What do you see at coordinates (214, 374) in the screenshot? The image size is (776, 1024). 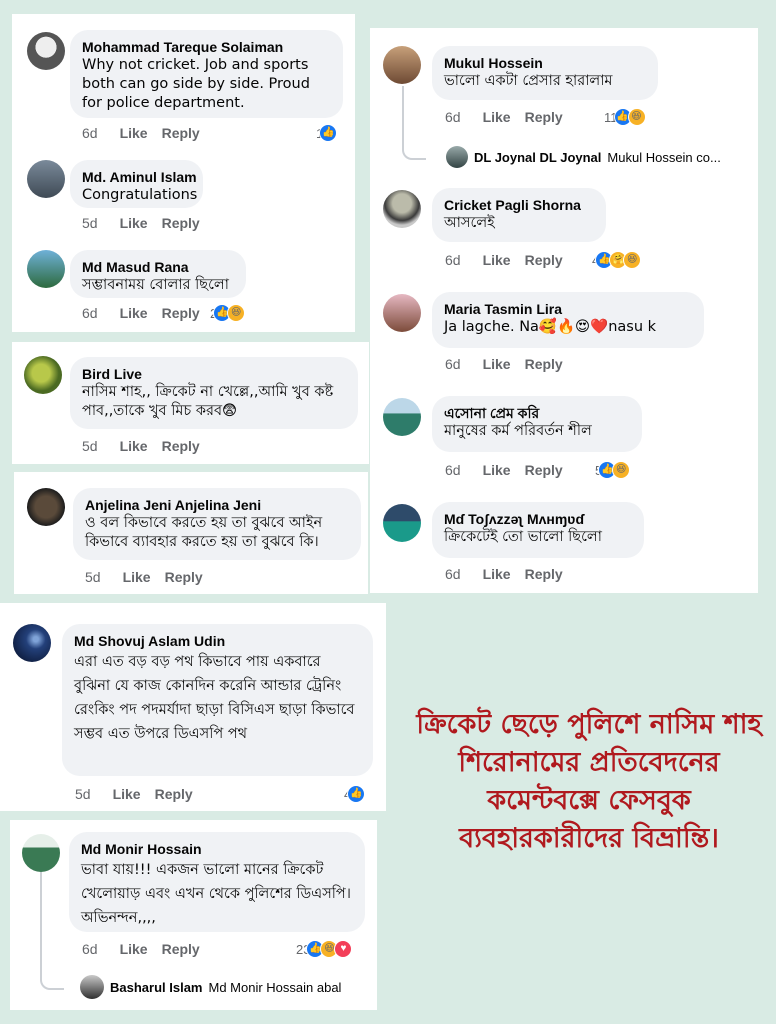 I see `commenter-name: Bird Live` at bounding box center [214, 374].